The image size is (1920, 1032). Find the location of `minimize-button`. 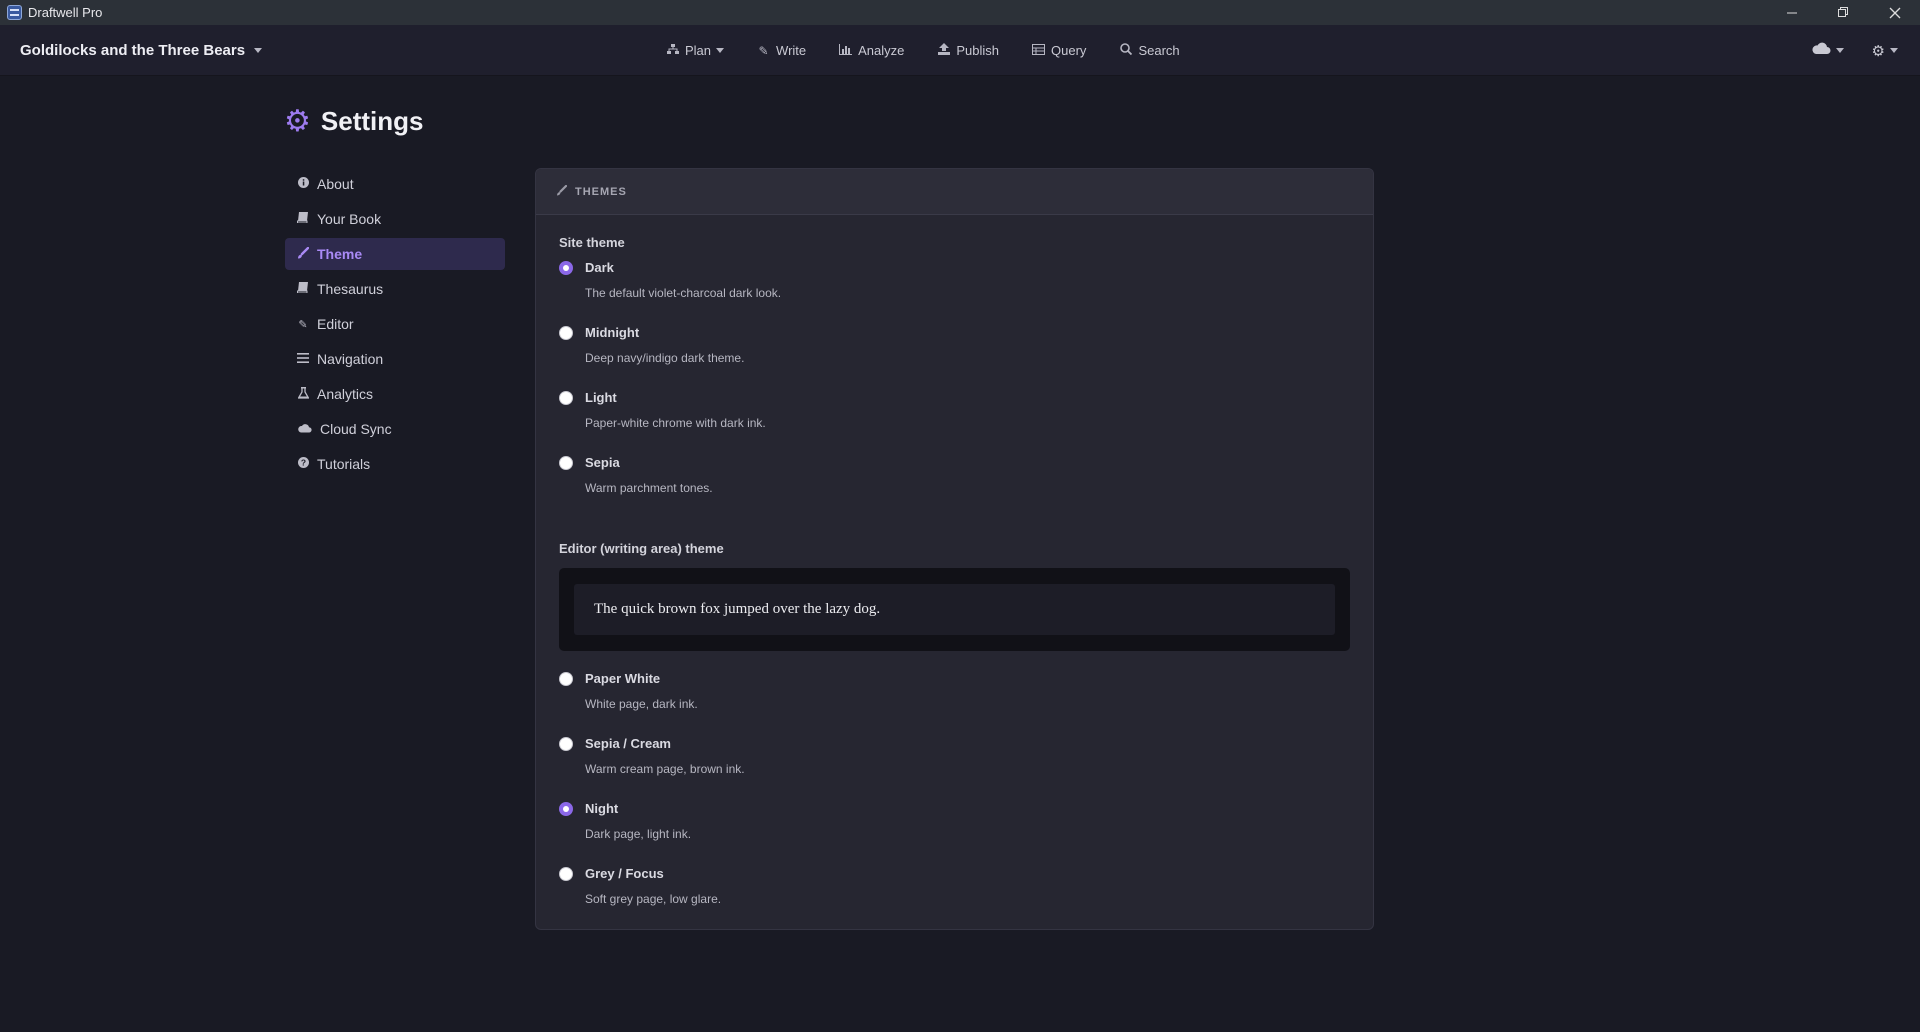

minimize-button is located at coordinates (1792, 12).